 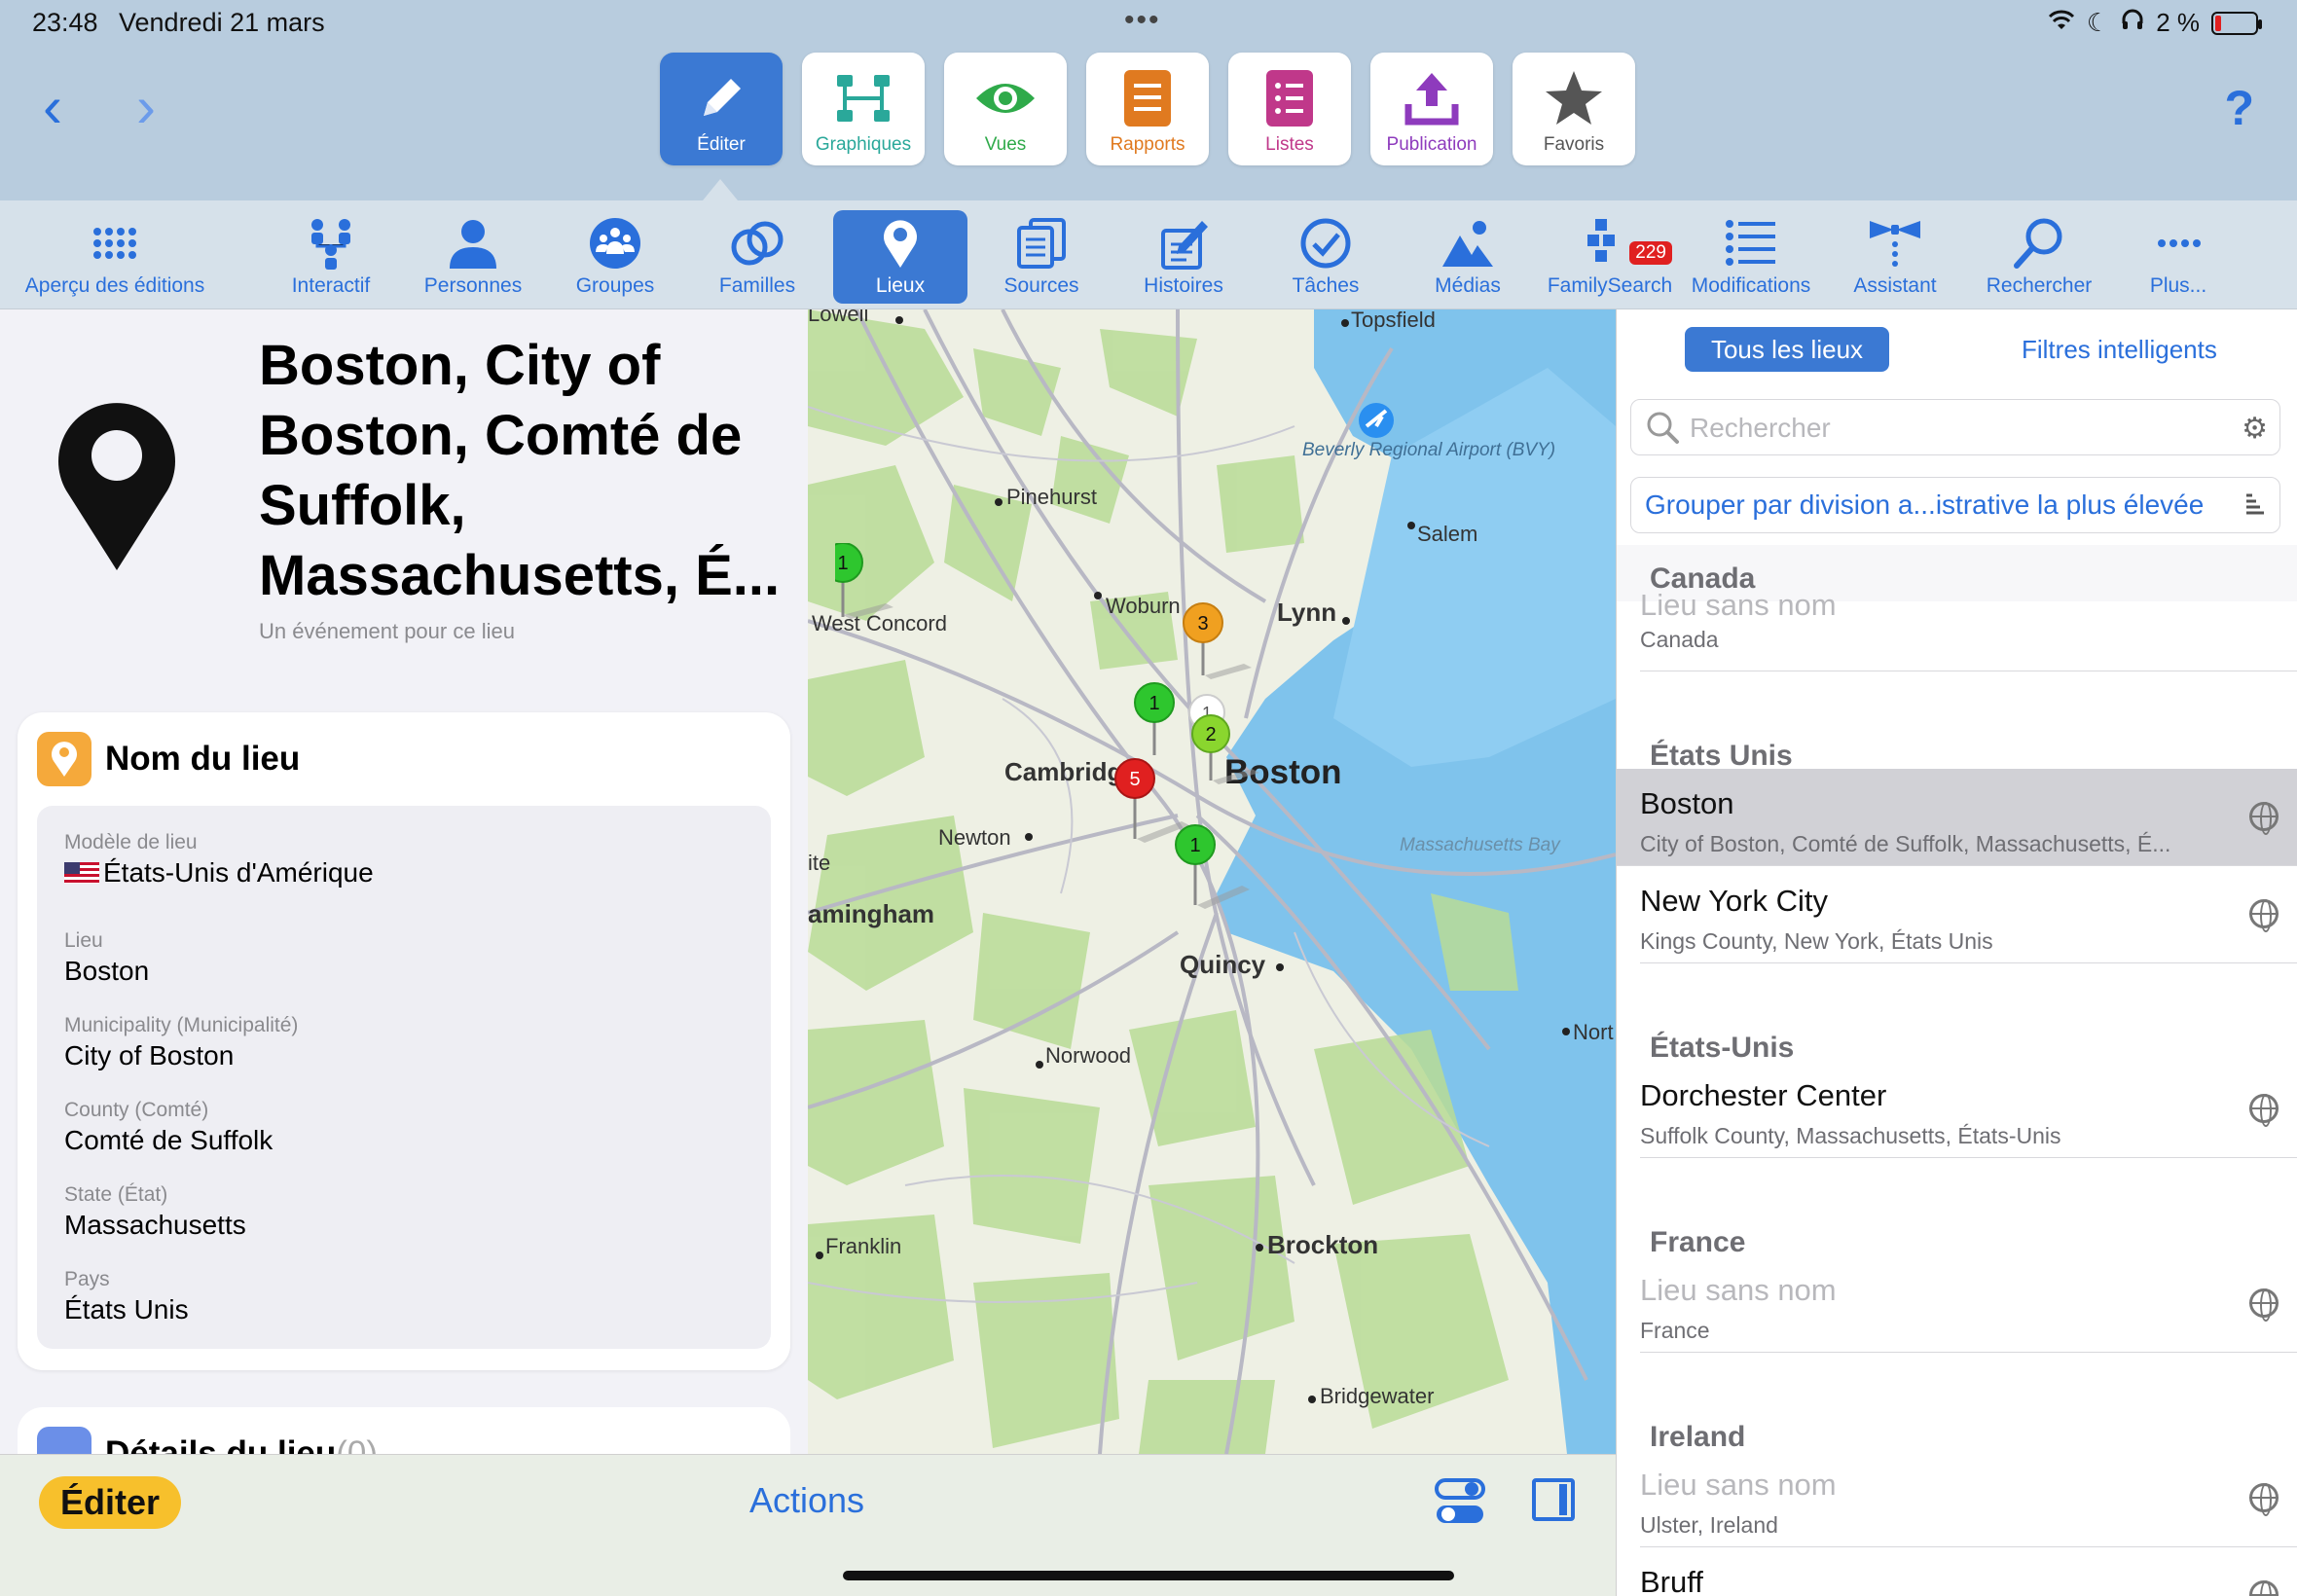 I want to click on tool-medias: Médias, so click(x=1467, y=257).